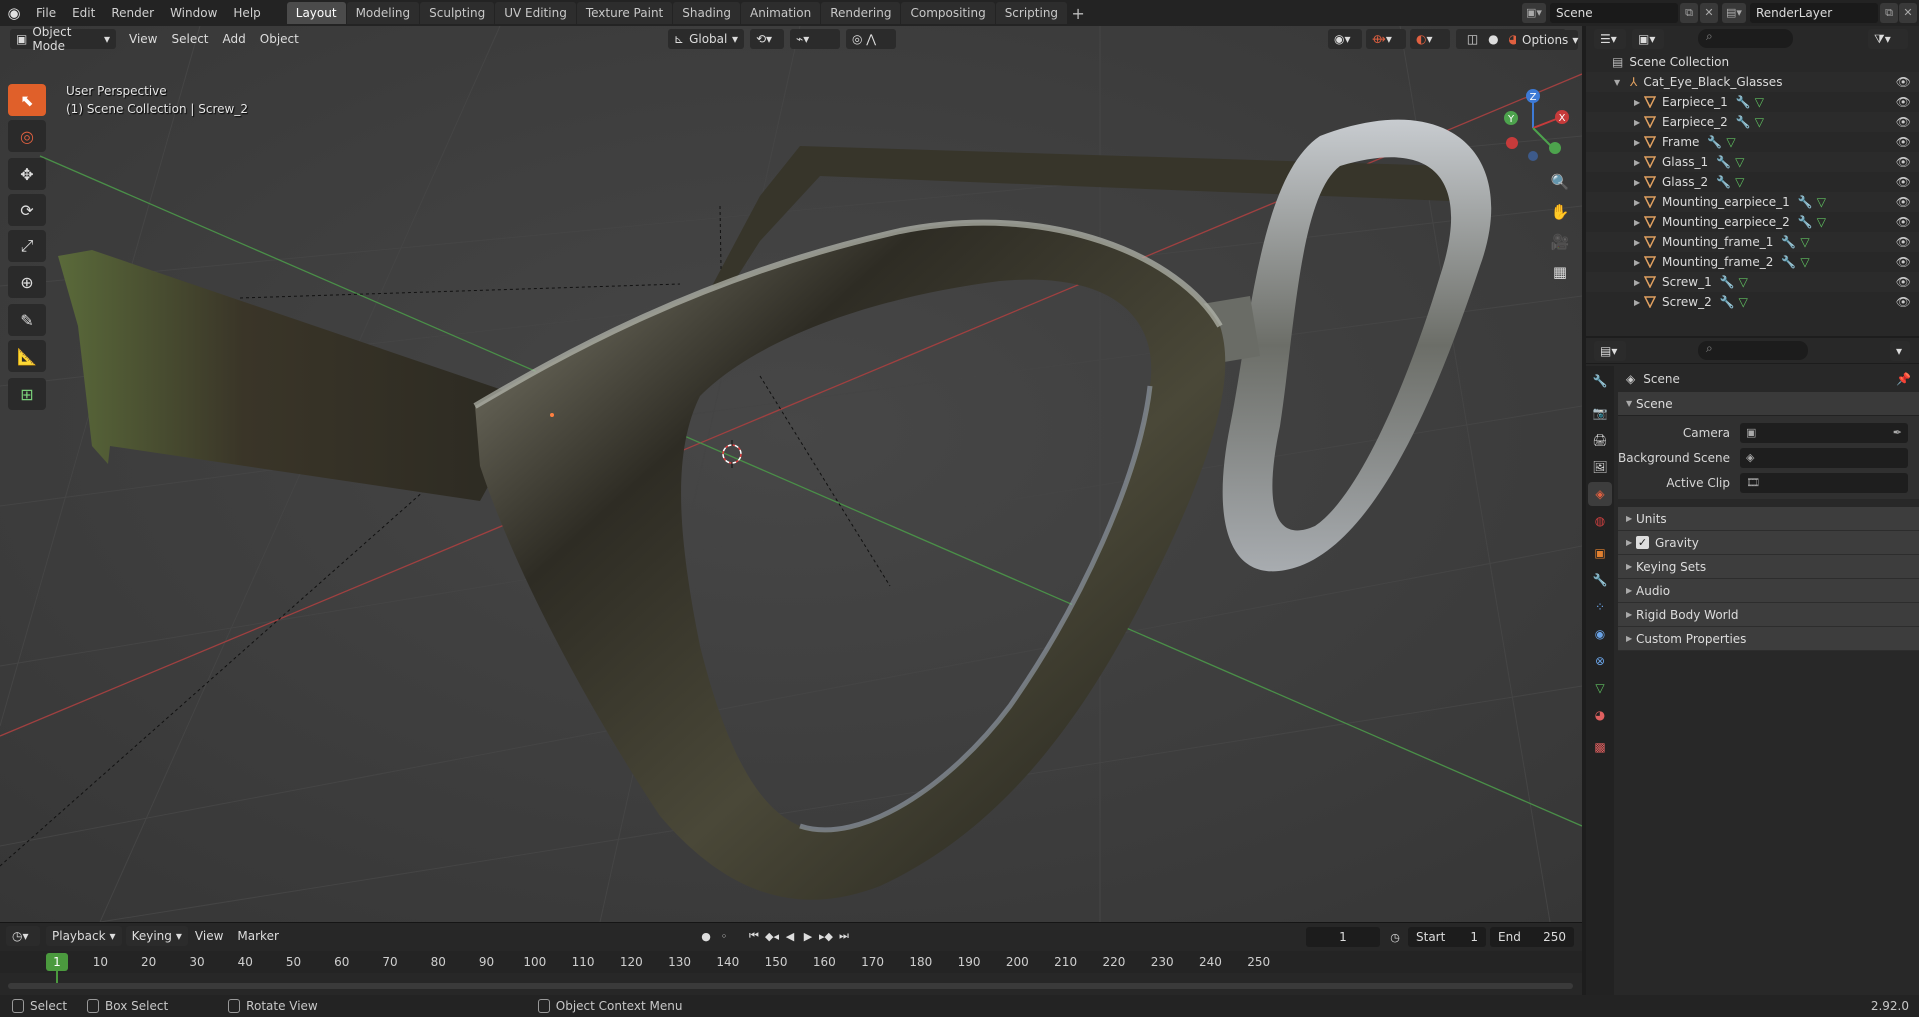 Image resolution: width=1919 pixels, height=1017 pixels. Describe the element at coordinates (143, 39) in the screenshot. I see `viewport-menu-view: View` at that location.